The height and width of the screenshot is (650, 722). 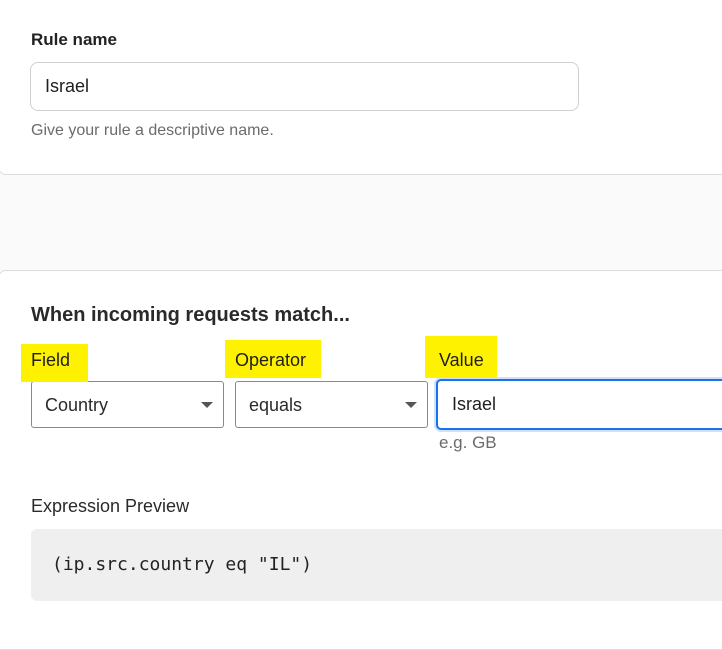 I want to click on field-label: Field, so click(x=51, y=360).